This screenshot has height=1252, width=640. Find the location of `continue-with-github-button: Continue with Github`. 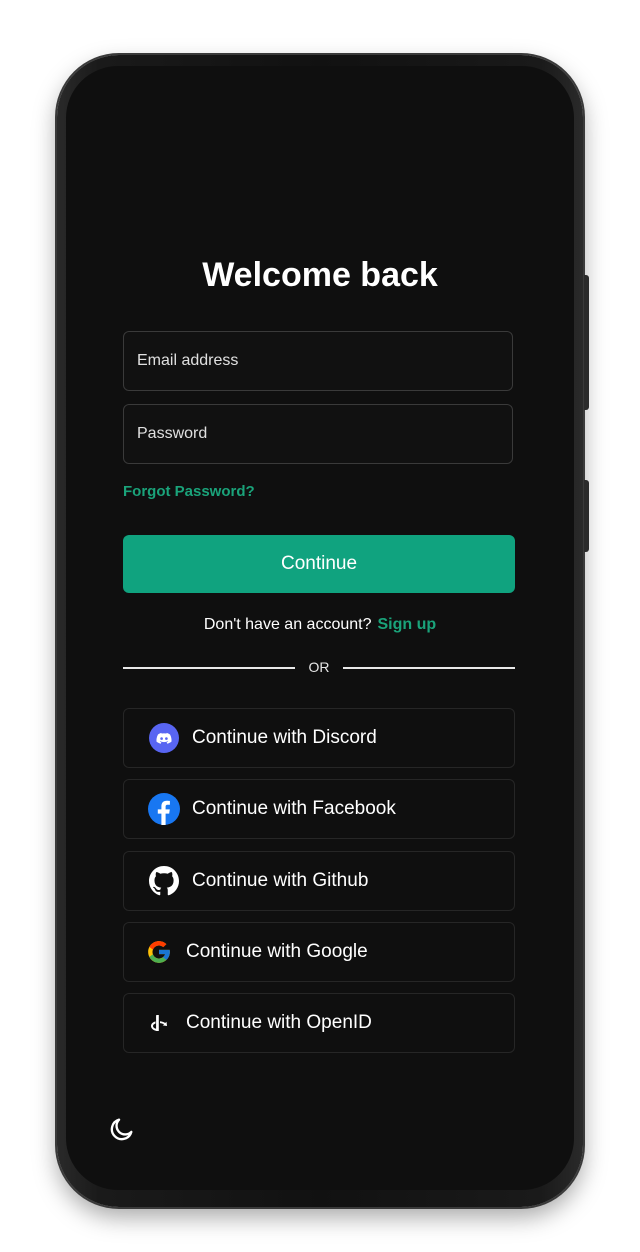

continue-with-github-button: Continue with Github is located at coordinates (319, 881).